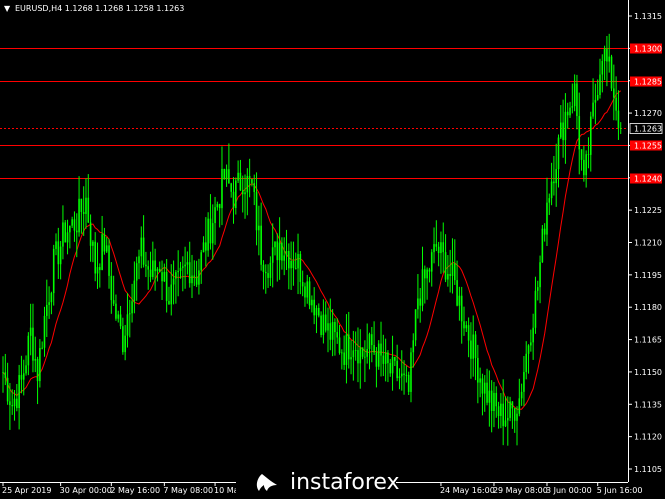 Image resolution: width=665 pixels, height=499 pixels. What do you see at coordinates (648, 340) in the screenshot?
I see `price-label-10: 1.1165` at bounding box center [648, 340].